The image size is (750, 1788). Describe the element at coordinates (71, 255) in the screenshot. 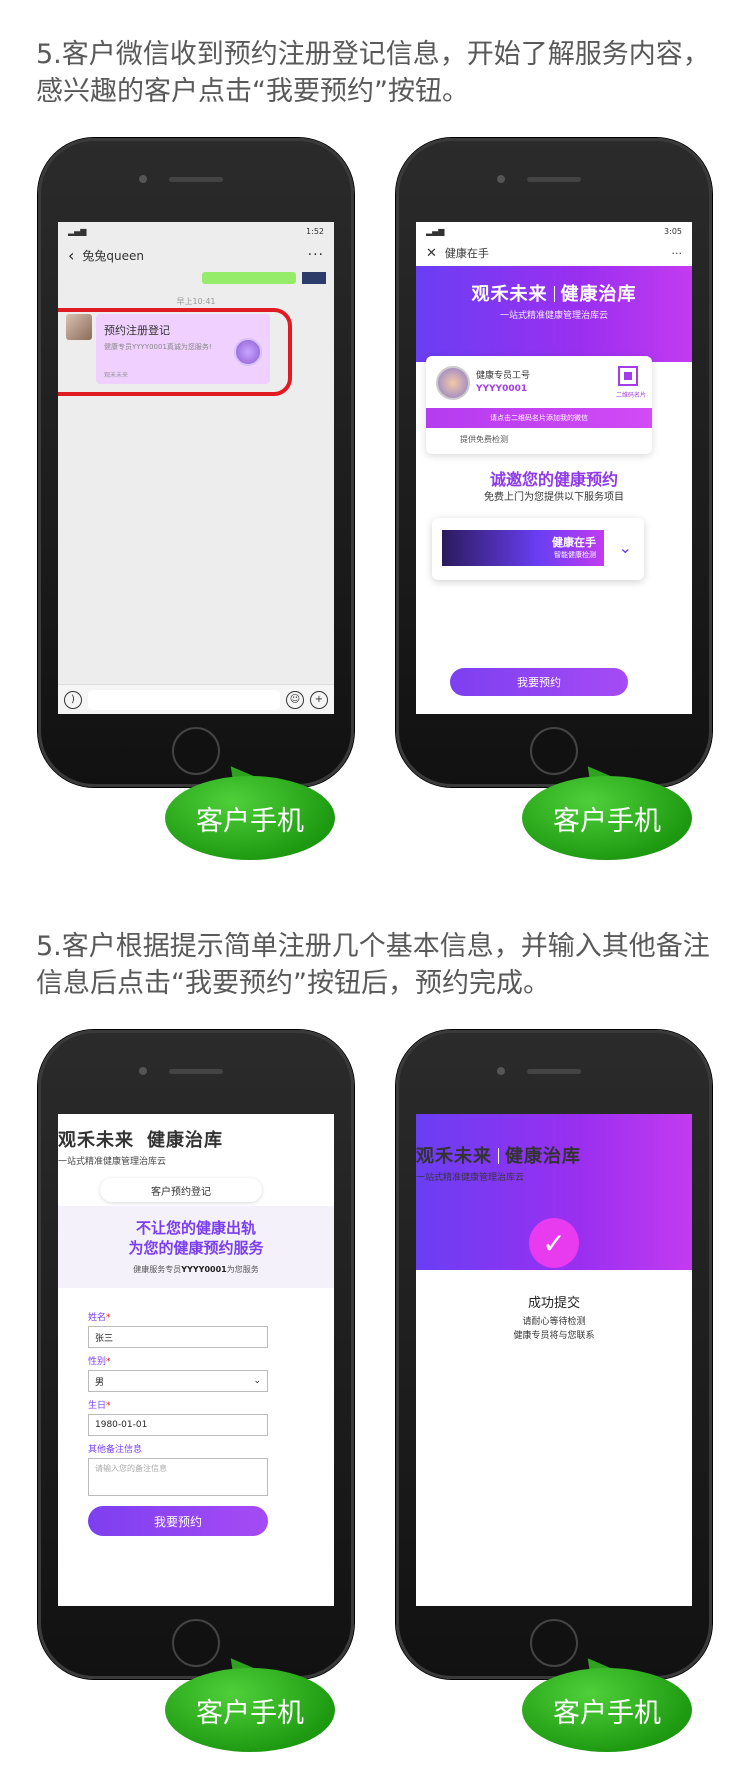

I see `back-icon: ‹` at that location.